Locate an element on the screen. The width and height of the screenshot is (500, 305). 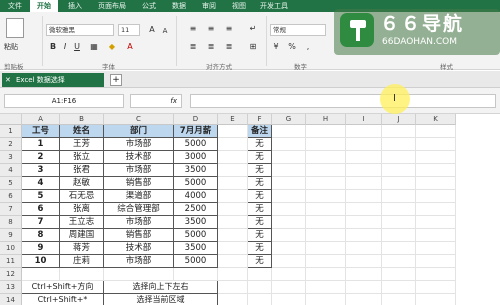
column-header: D is located at coordinates (196, 119).